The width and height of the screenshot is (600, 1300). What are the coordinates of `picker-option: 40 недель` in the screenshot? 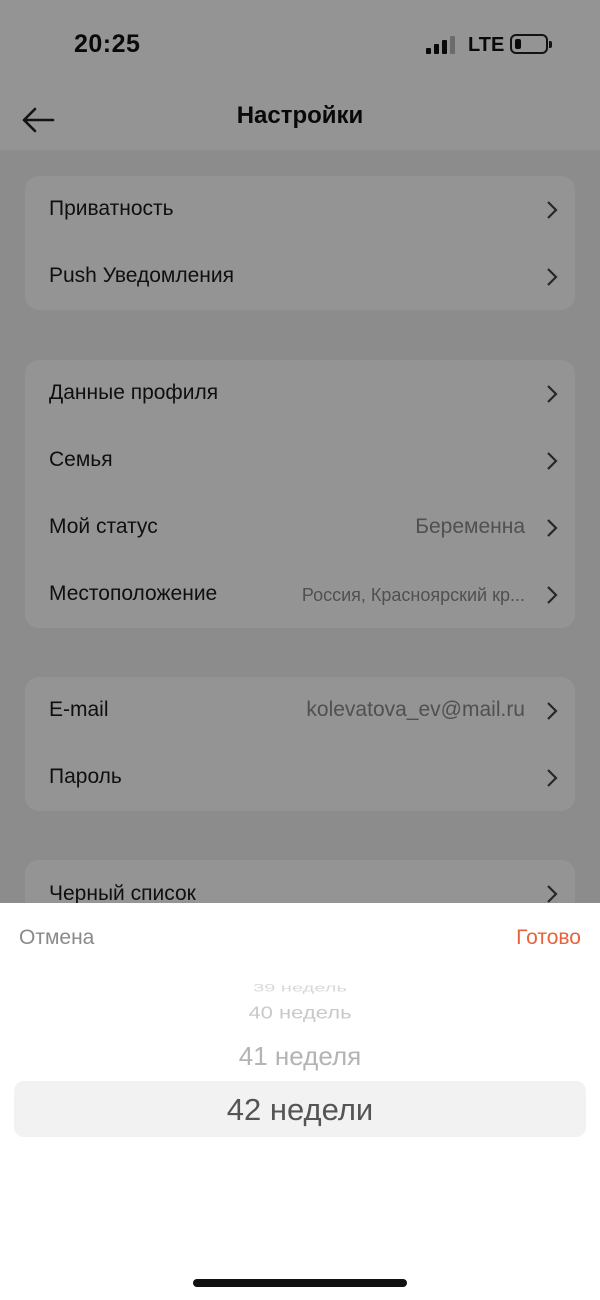 It's located at (300, 1013).